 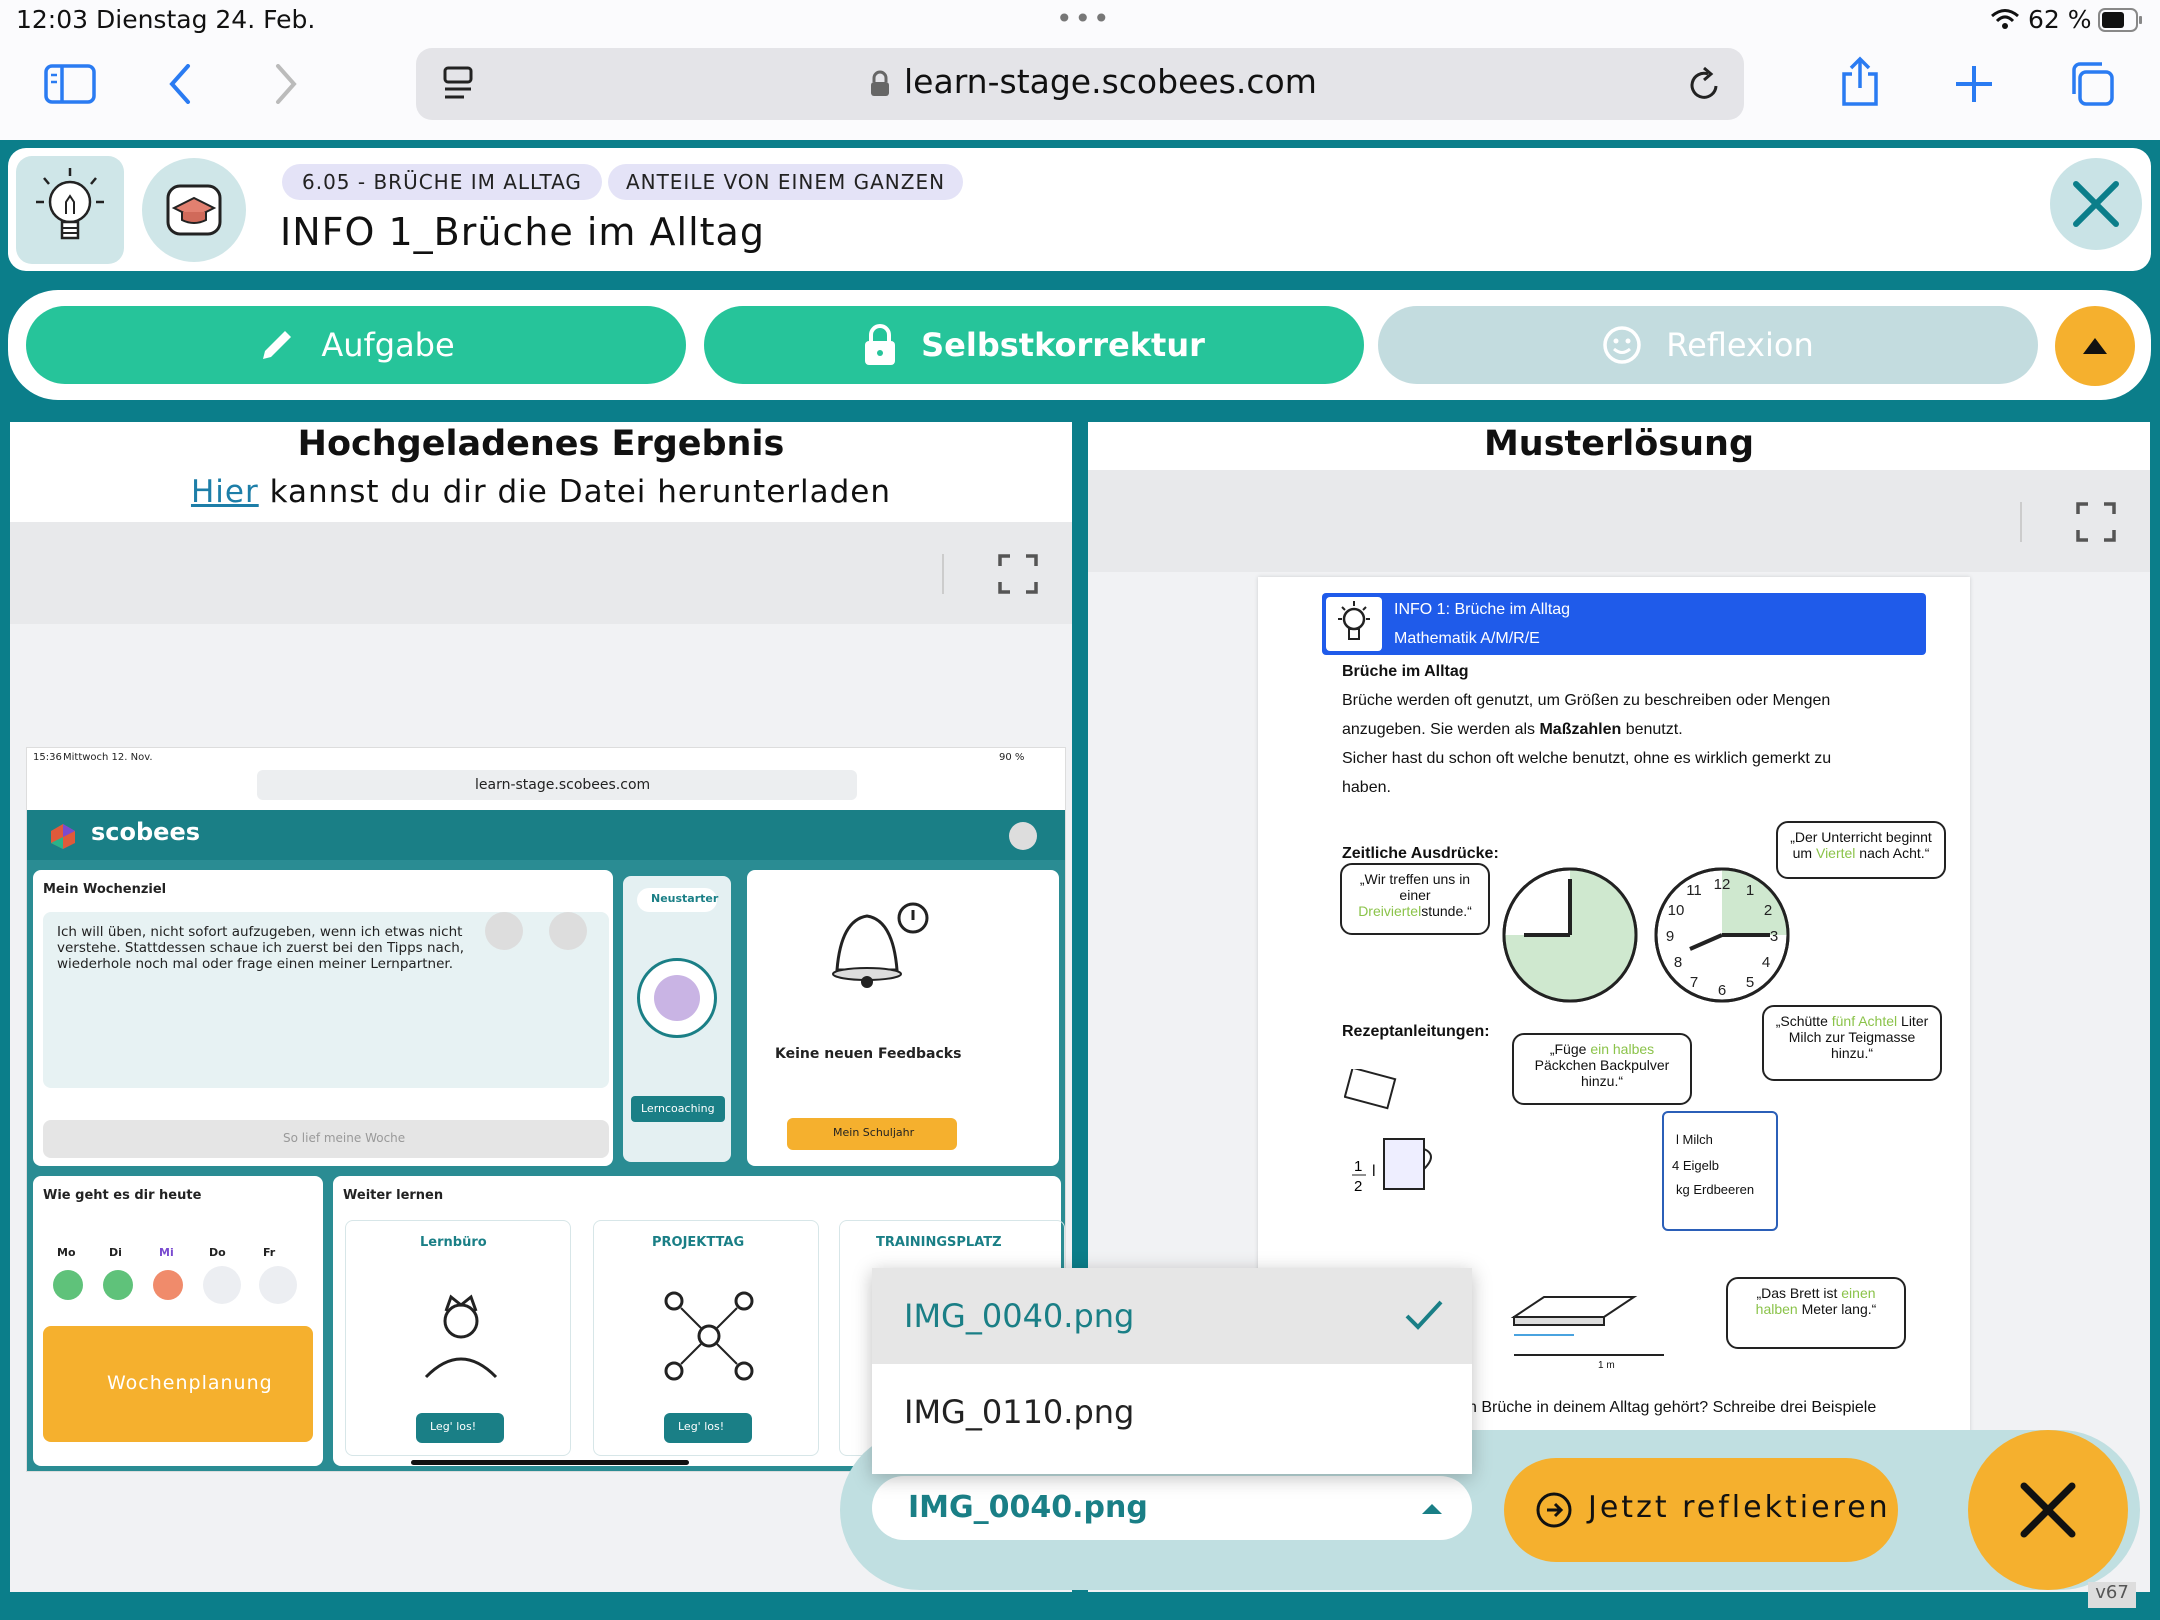 What do you see at coordinates (685, 898) in the screenshot?
I see `shot-neustarter: Neustarter` at bounding box center [685, 898].